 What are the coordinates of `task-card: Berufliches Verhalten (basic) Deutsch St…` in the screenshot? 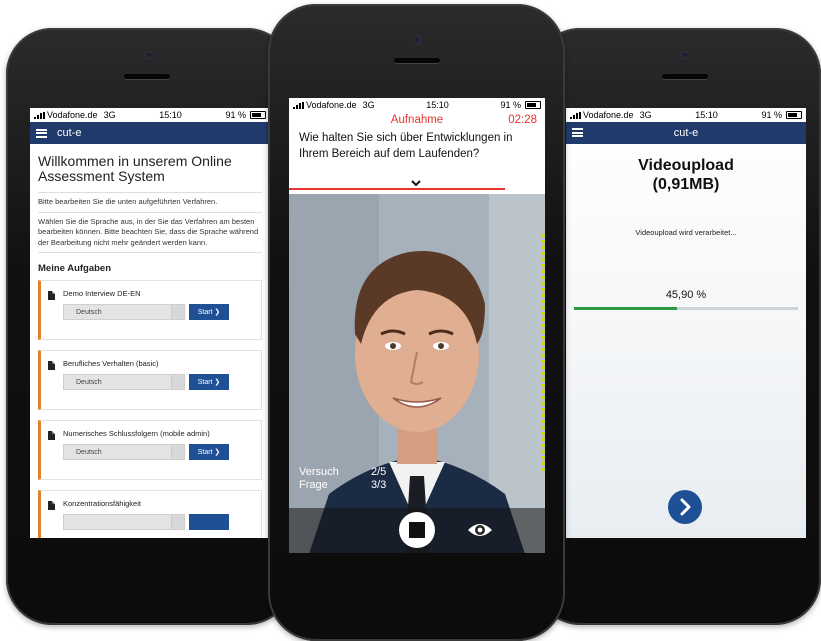 It's located at (150, 380).